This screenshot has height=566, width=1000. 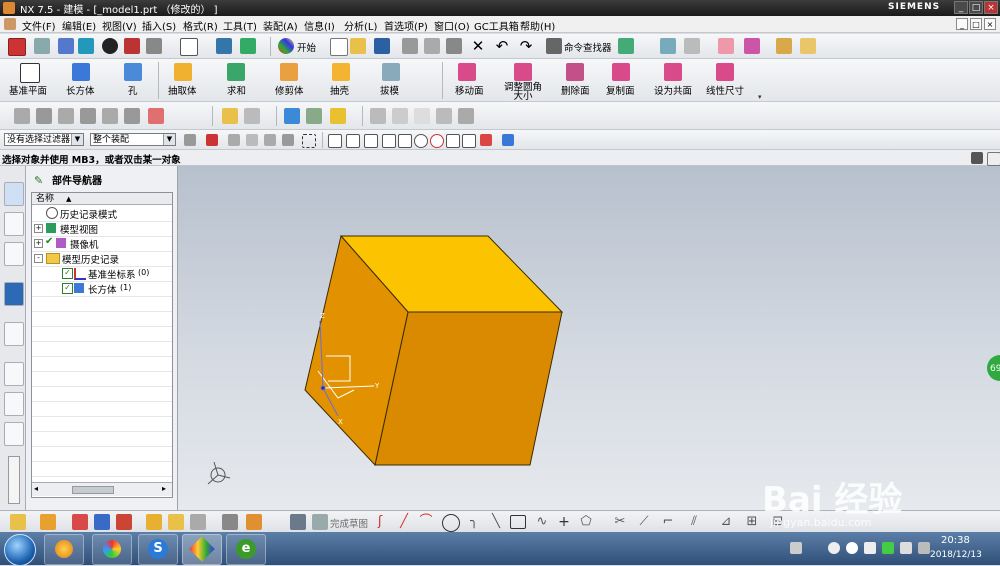 I want to click on bounded-plane-icon, so click(x=422, y=116).